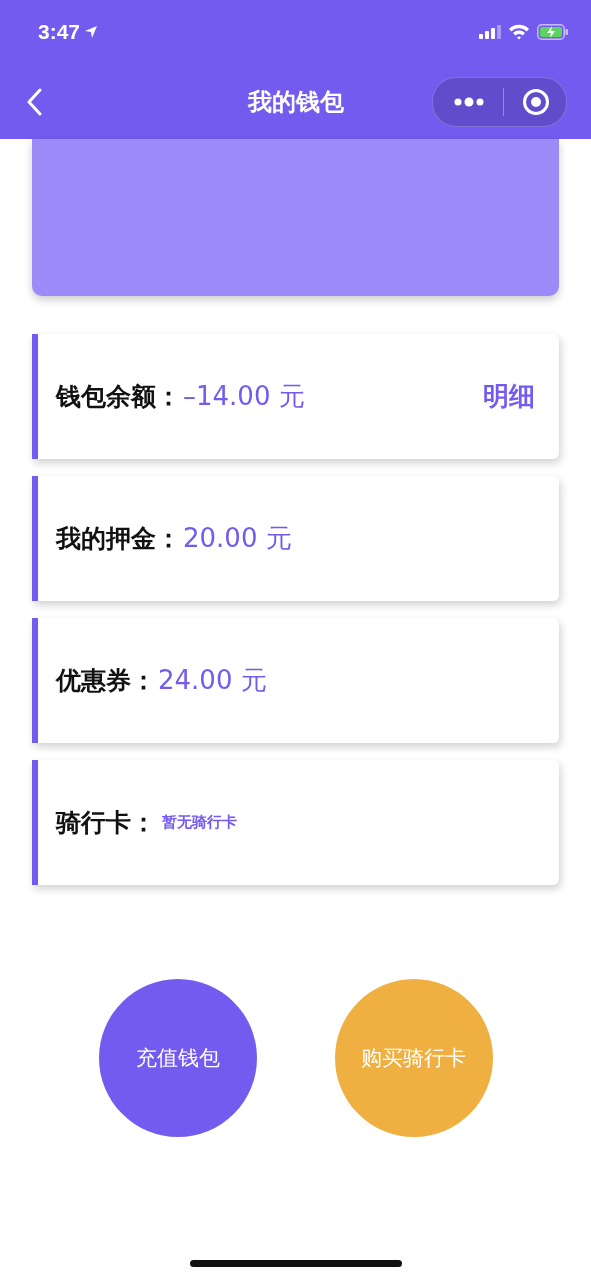 This screenshot has height=1280, width=591. I want to click on signal-icon, so click(490, 32).